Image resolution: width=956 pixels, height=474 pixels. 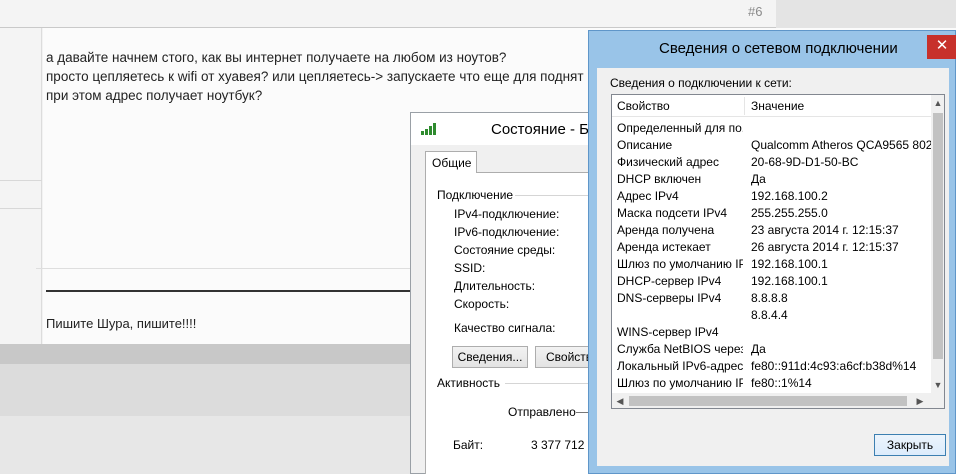 What do you see at coordinates (825, 230) in the screenshot?
I see `value-cell: 23 августа 2014 г. 12:15:37` at bounding box center [825, 230].